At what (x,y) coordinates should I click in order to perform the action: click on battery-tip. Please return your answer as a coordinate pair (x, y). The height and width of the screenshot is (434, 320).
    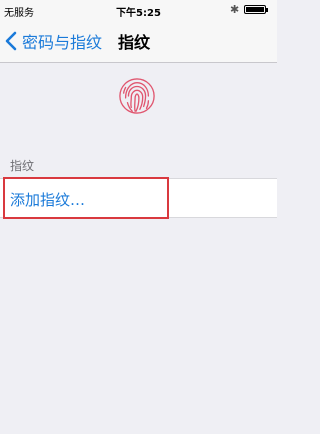
    Looking at the image, I should click on (267, 10).